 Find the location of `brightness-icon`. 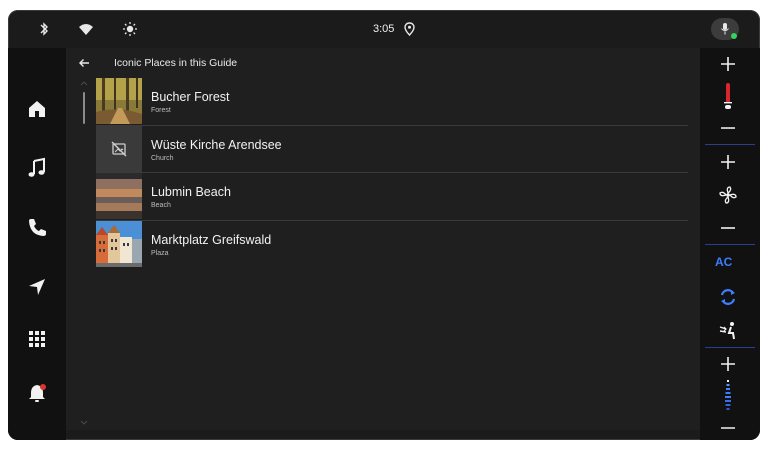

brightness-icon is located at coordinates (130, 29).